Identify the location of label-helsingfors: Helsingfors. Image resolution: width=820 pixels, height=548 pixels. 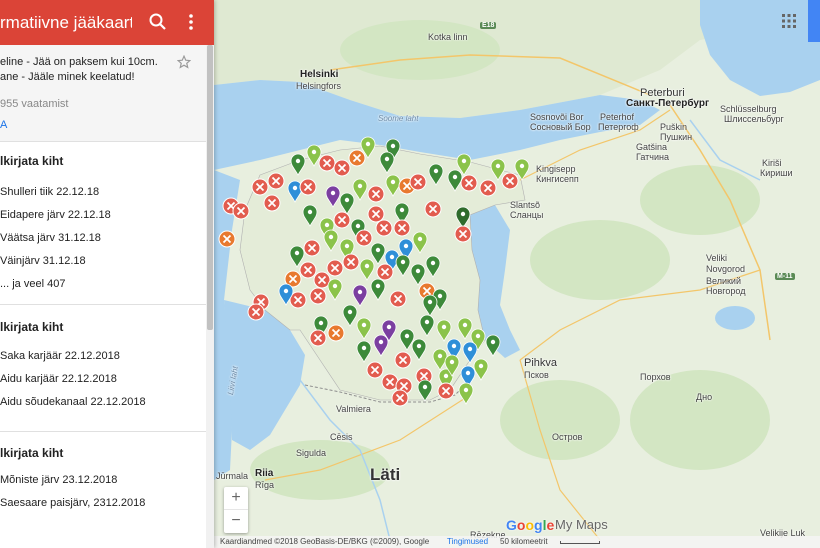
(319, 86).